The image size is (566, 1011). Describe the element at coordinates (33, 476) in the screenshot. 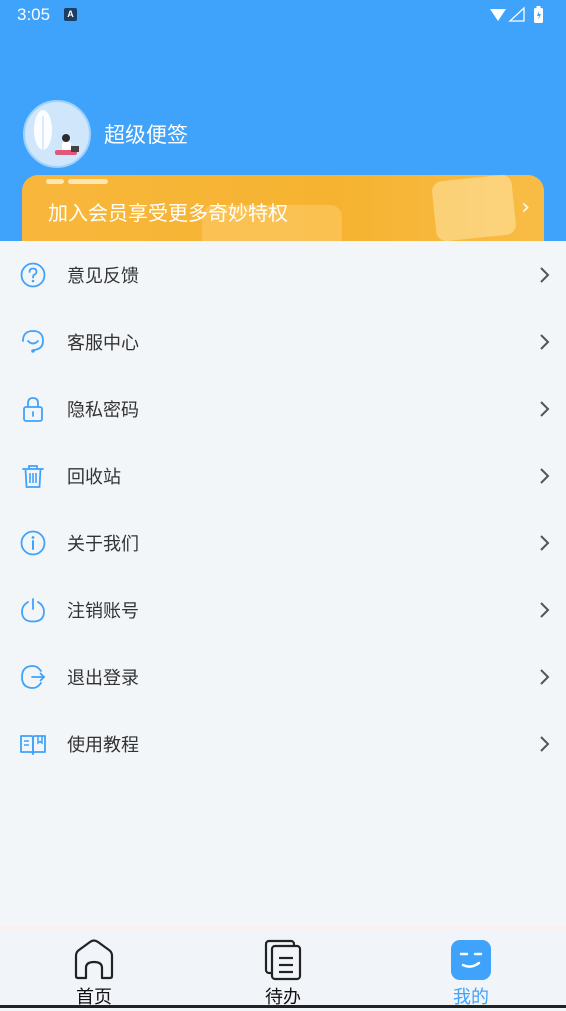

I see `trash-icon` at that location.